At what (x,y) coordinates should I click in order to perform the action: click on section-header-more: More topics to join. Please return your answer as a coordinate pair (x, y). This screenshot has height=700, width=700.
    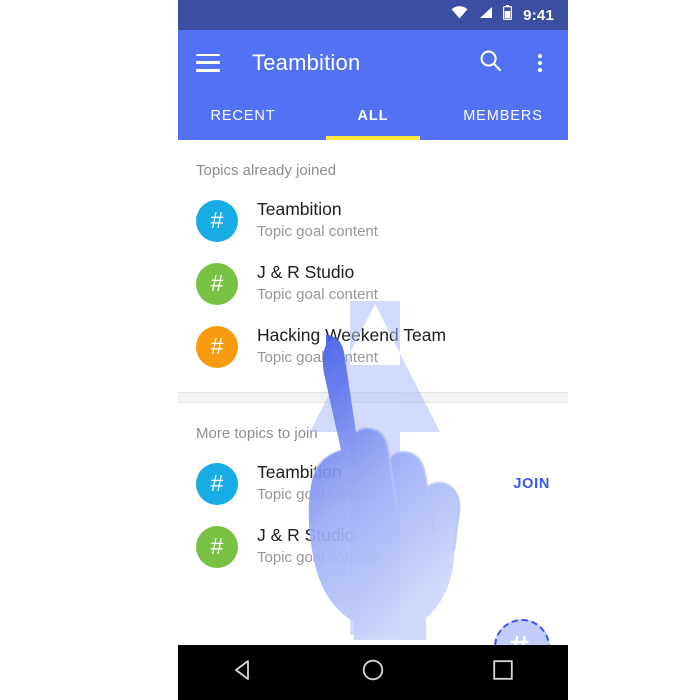
    Looking at the image, I should click on (257, 433).